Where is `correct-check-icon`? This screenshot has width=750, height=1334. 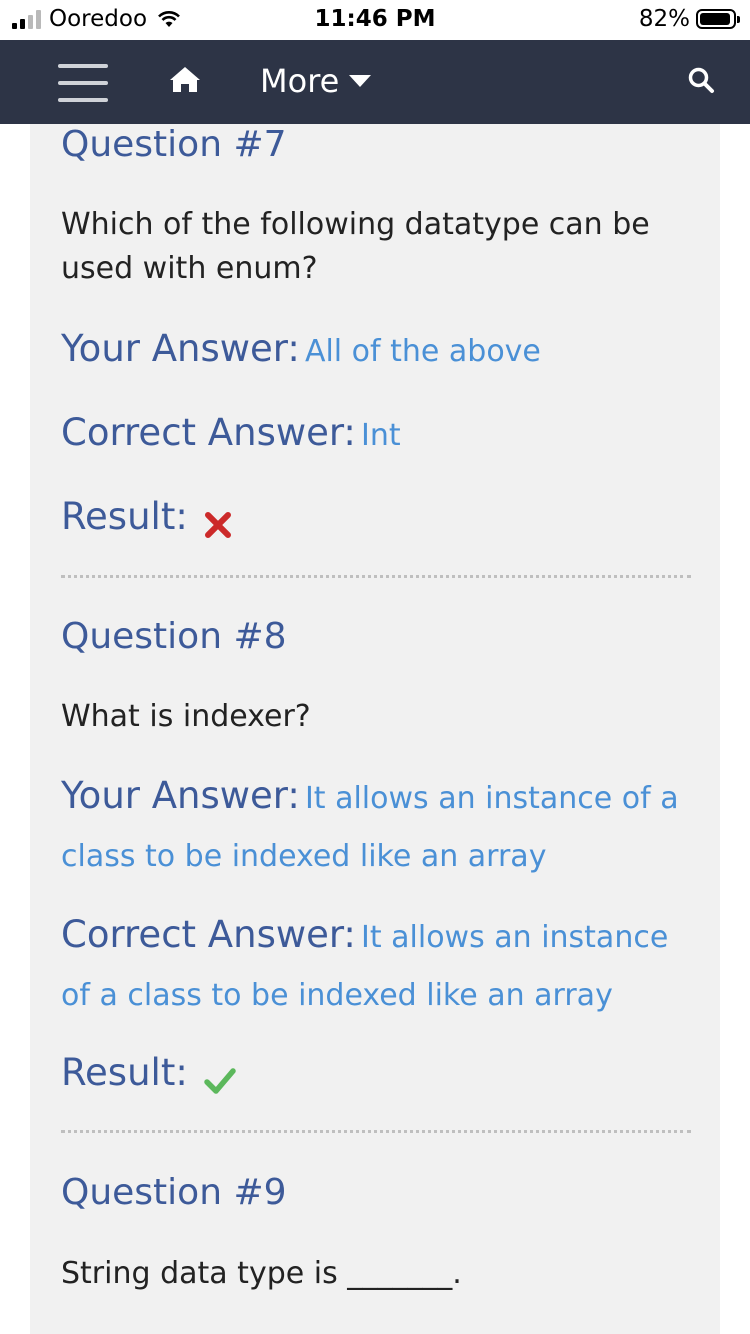 correct-check-icon is located at coordinates (220, 1080).